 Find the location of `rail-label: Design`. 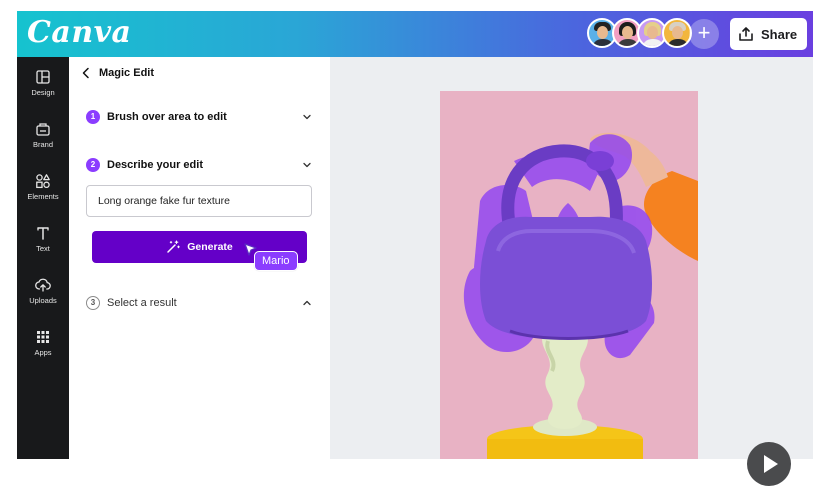

rail-label: Design is located at coordinates (43, 92).